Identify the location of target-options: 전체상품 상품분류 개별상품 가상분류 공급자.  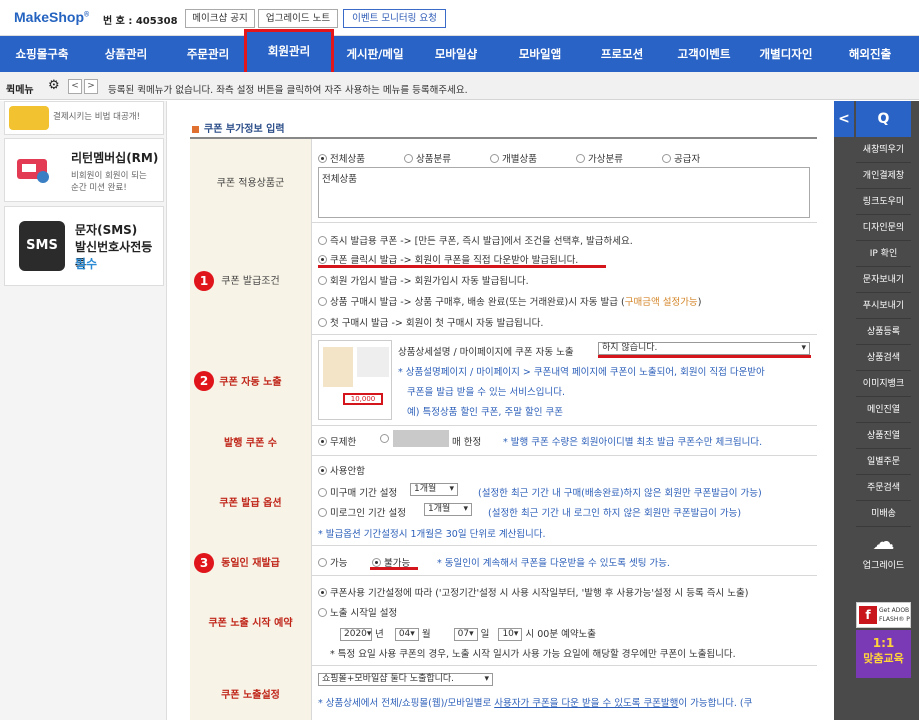
(509, 158).